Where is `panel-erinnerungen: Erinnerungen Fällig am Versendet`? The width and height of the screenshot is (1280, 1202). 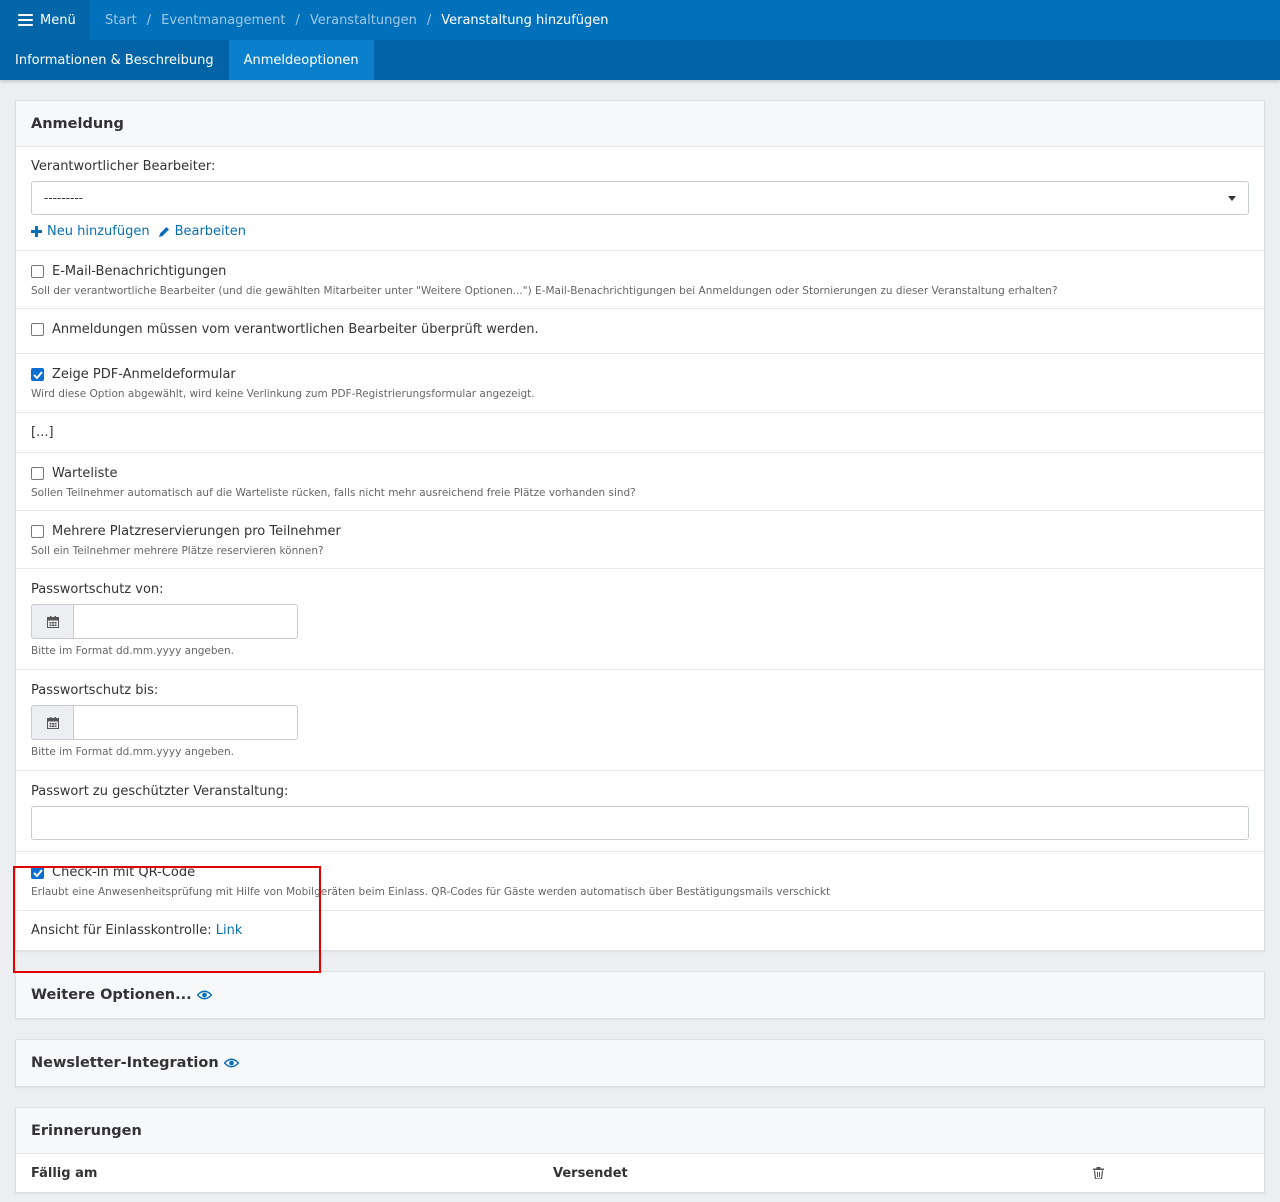 panel-erinnerungen: Erinnerungen Fällig am Versendet is located at coordinates (640, 1150).